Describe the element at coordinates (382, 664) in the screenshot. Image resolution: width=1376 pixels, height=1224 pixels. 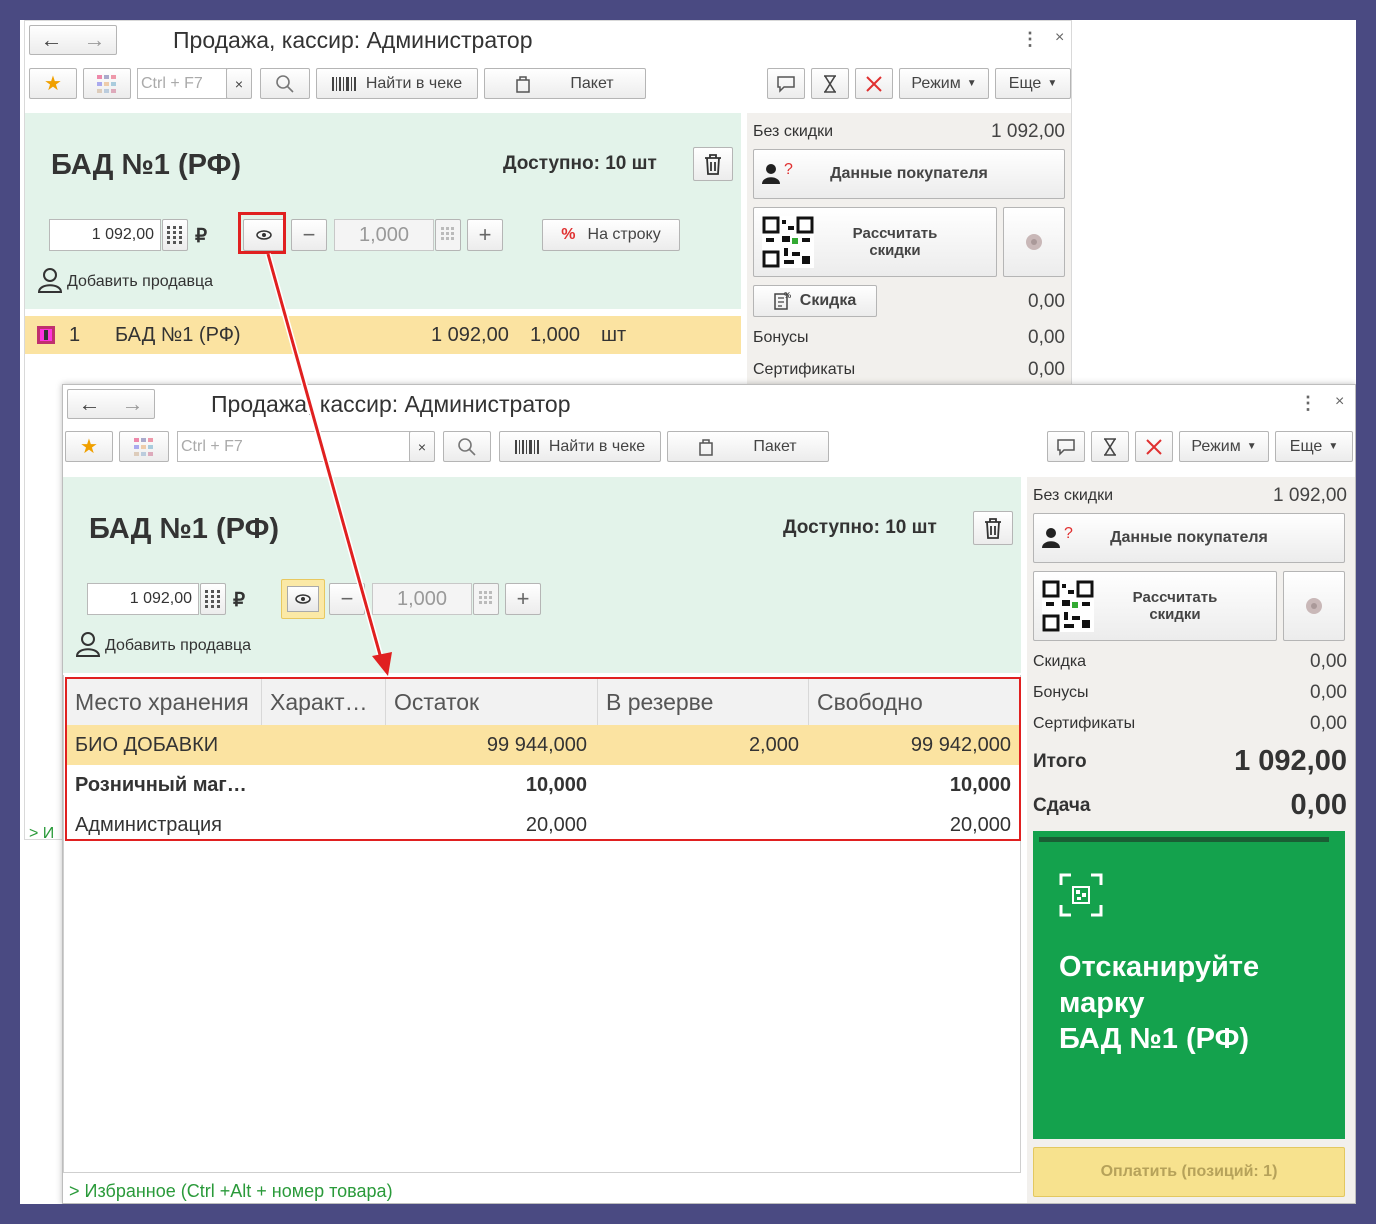
I see `arrow-head-icon` at that location.